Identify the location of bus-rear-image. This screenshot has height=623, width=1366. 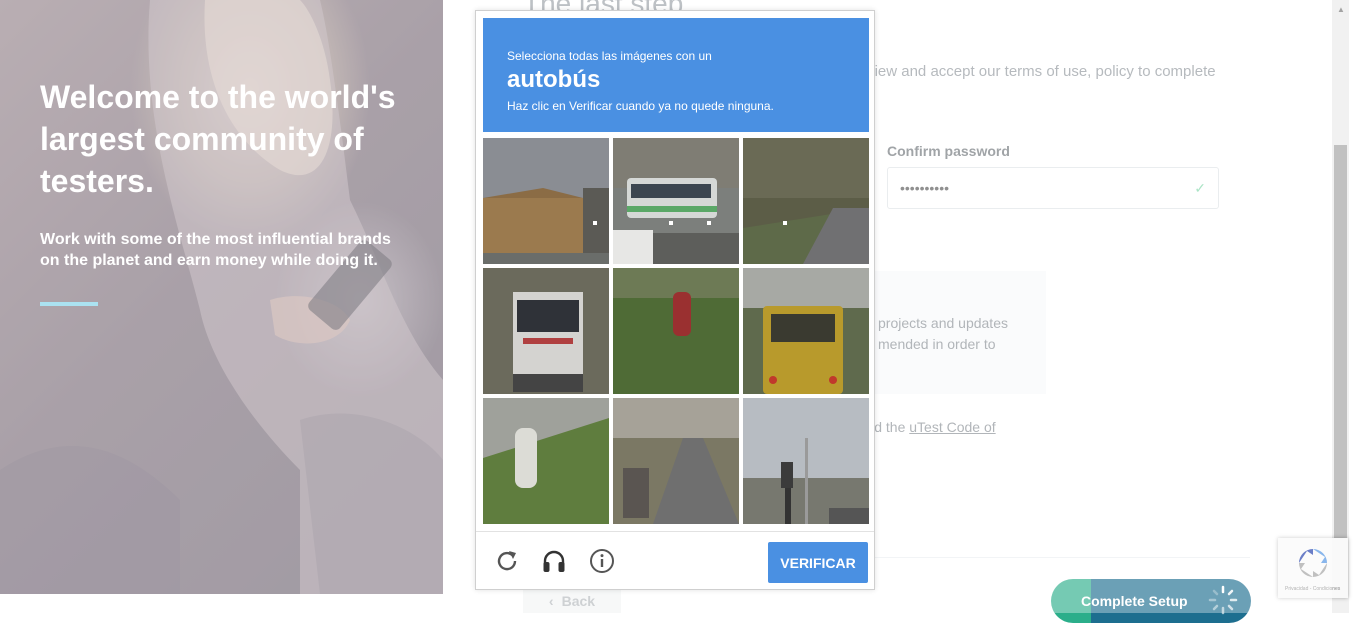
(546, 331).